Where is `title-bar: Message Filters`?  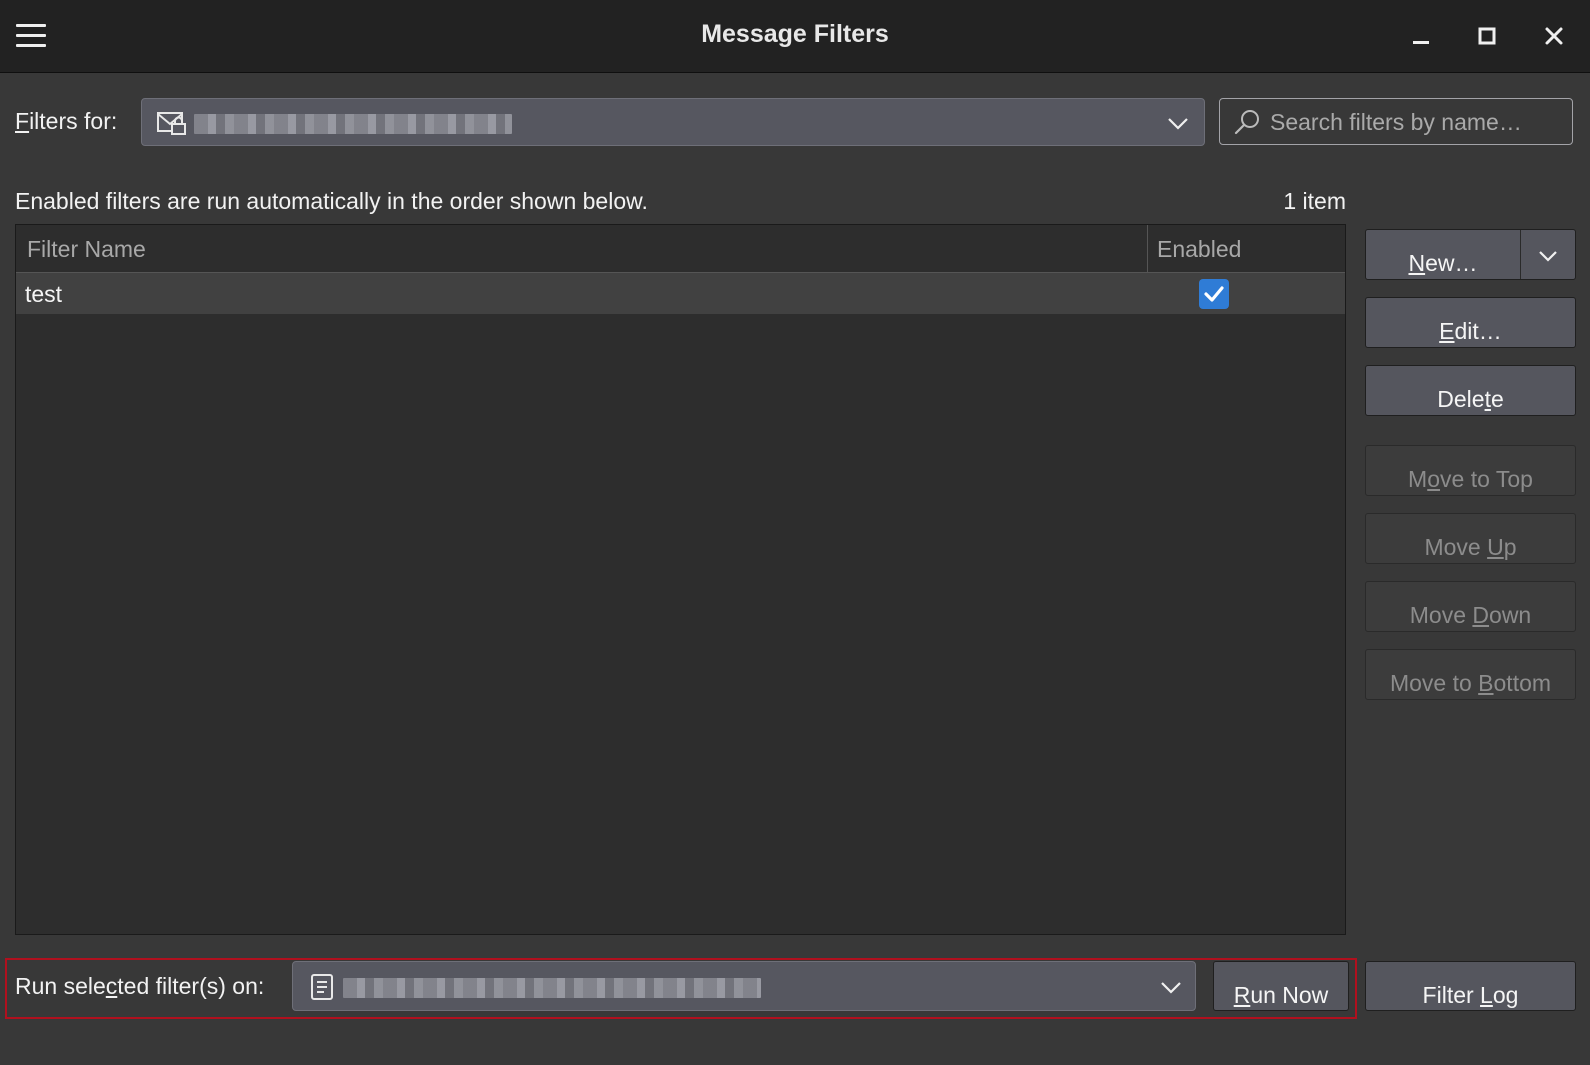
title-bar: Message Filters is located at coordinates (795, 36).